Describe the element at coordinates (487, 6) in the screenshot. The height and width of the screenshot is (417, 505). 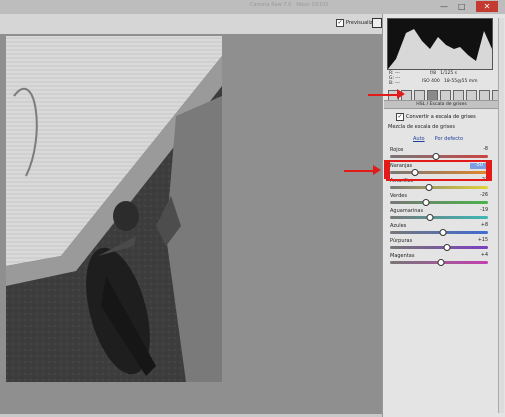
I see `close-button: ✕` at that location.